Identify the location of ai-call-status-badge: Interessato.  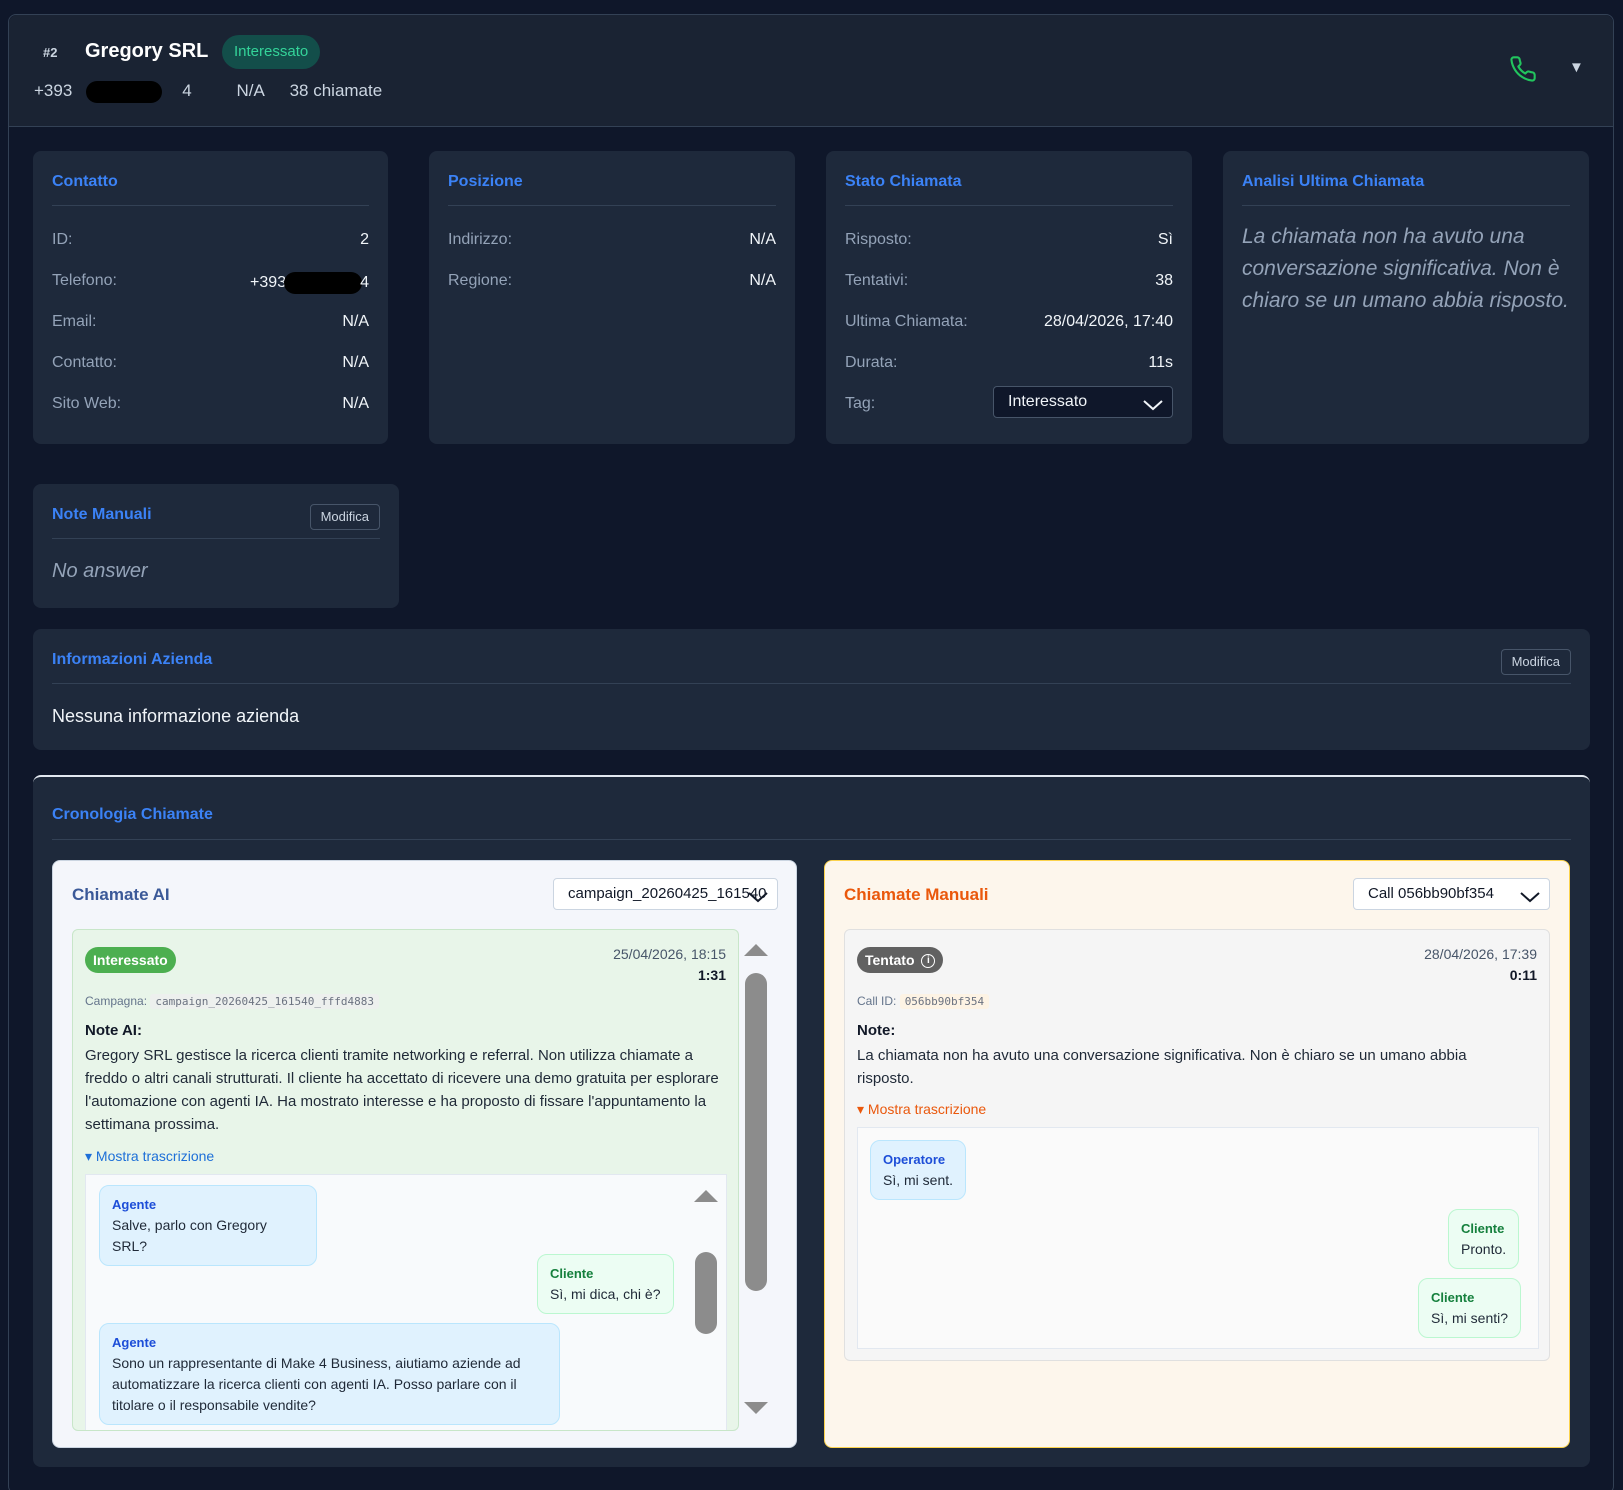
(130, 960).